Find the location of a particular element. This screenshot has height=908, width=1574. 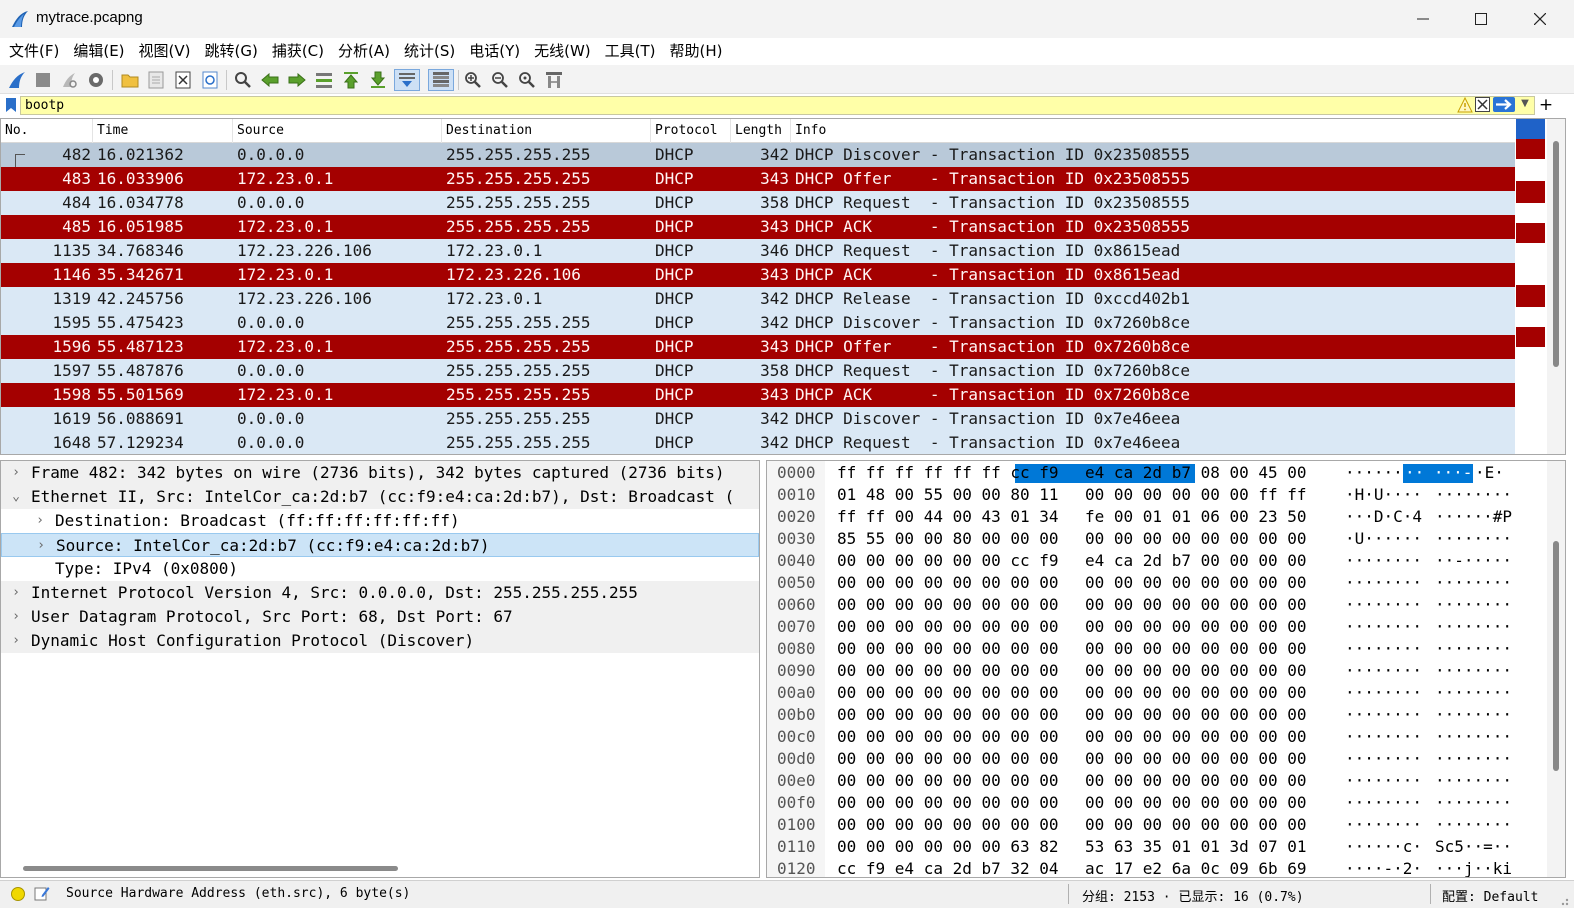

ascii-left: ·U······ is located at coordinates (1383, 539).